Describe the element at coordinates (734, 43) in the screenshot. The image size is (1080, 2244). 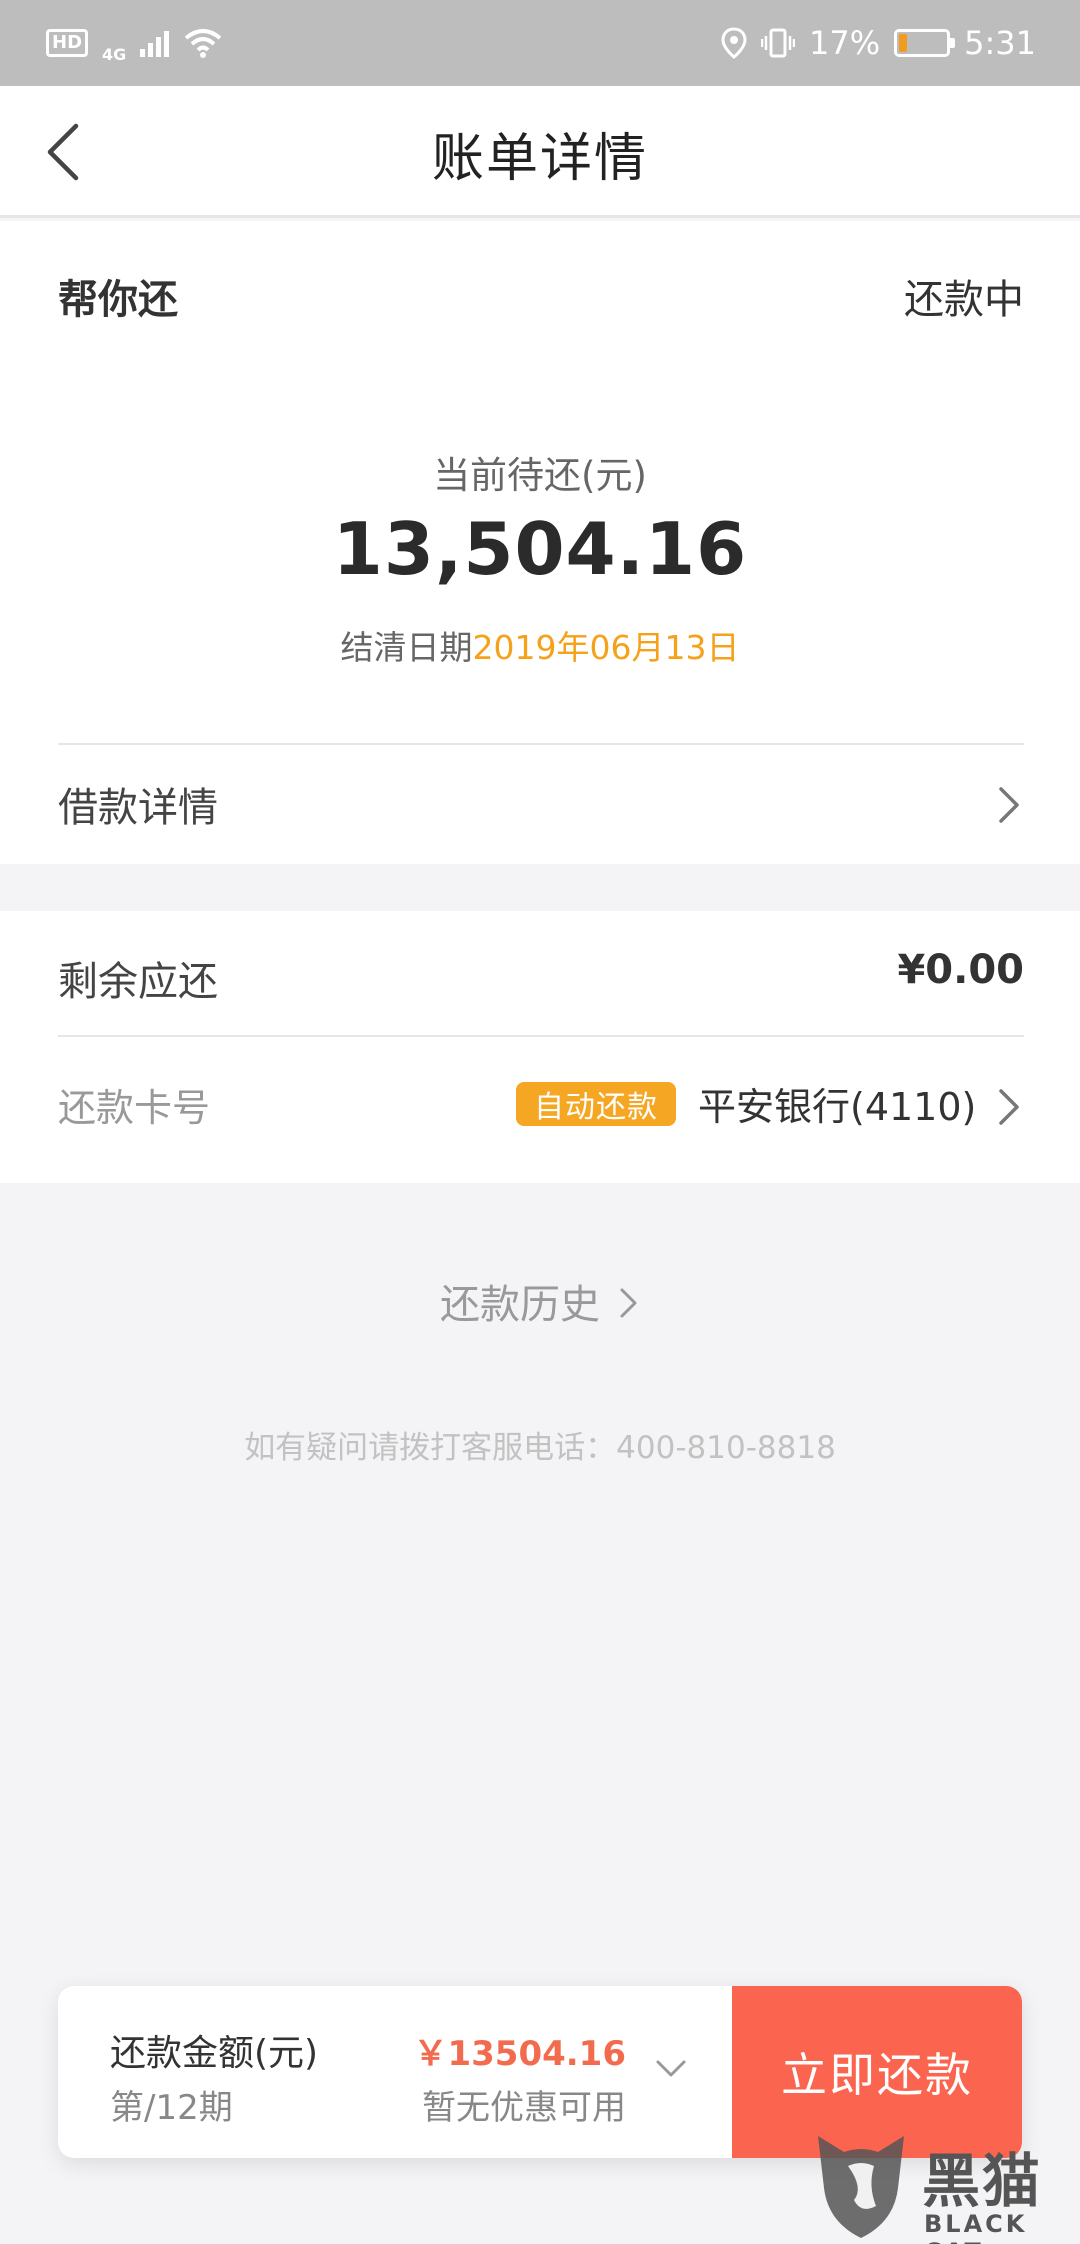
I see `location-icon` at that location.